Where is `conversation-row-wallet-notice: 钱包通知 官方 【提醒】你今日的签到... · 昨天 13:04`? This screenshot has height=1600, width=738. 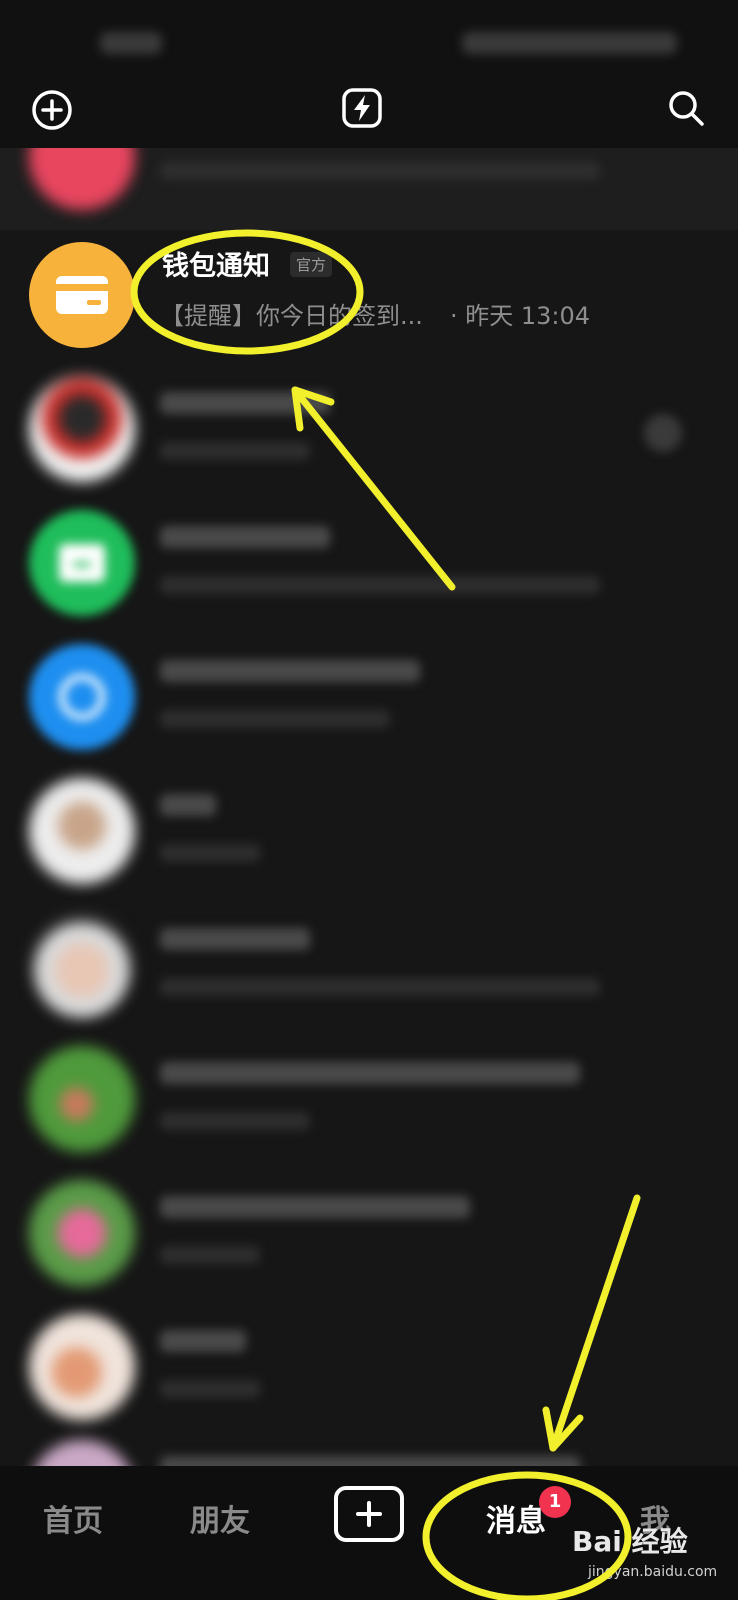 conversation-row-wallet-notice: 钱包通知 官方 【提醒】你今日的签到... · 昨天 13:04 is located at coordinates (369, 295).